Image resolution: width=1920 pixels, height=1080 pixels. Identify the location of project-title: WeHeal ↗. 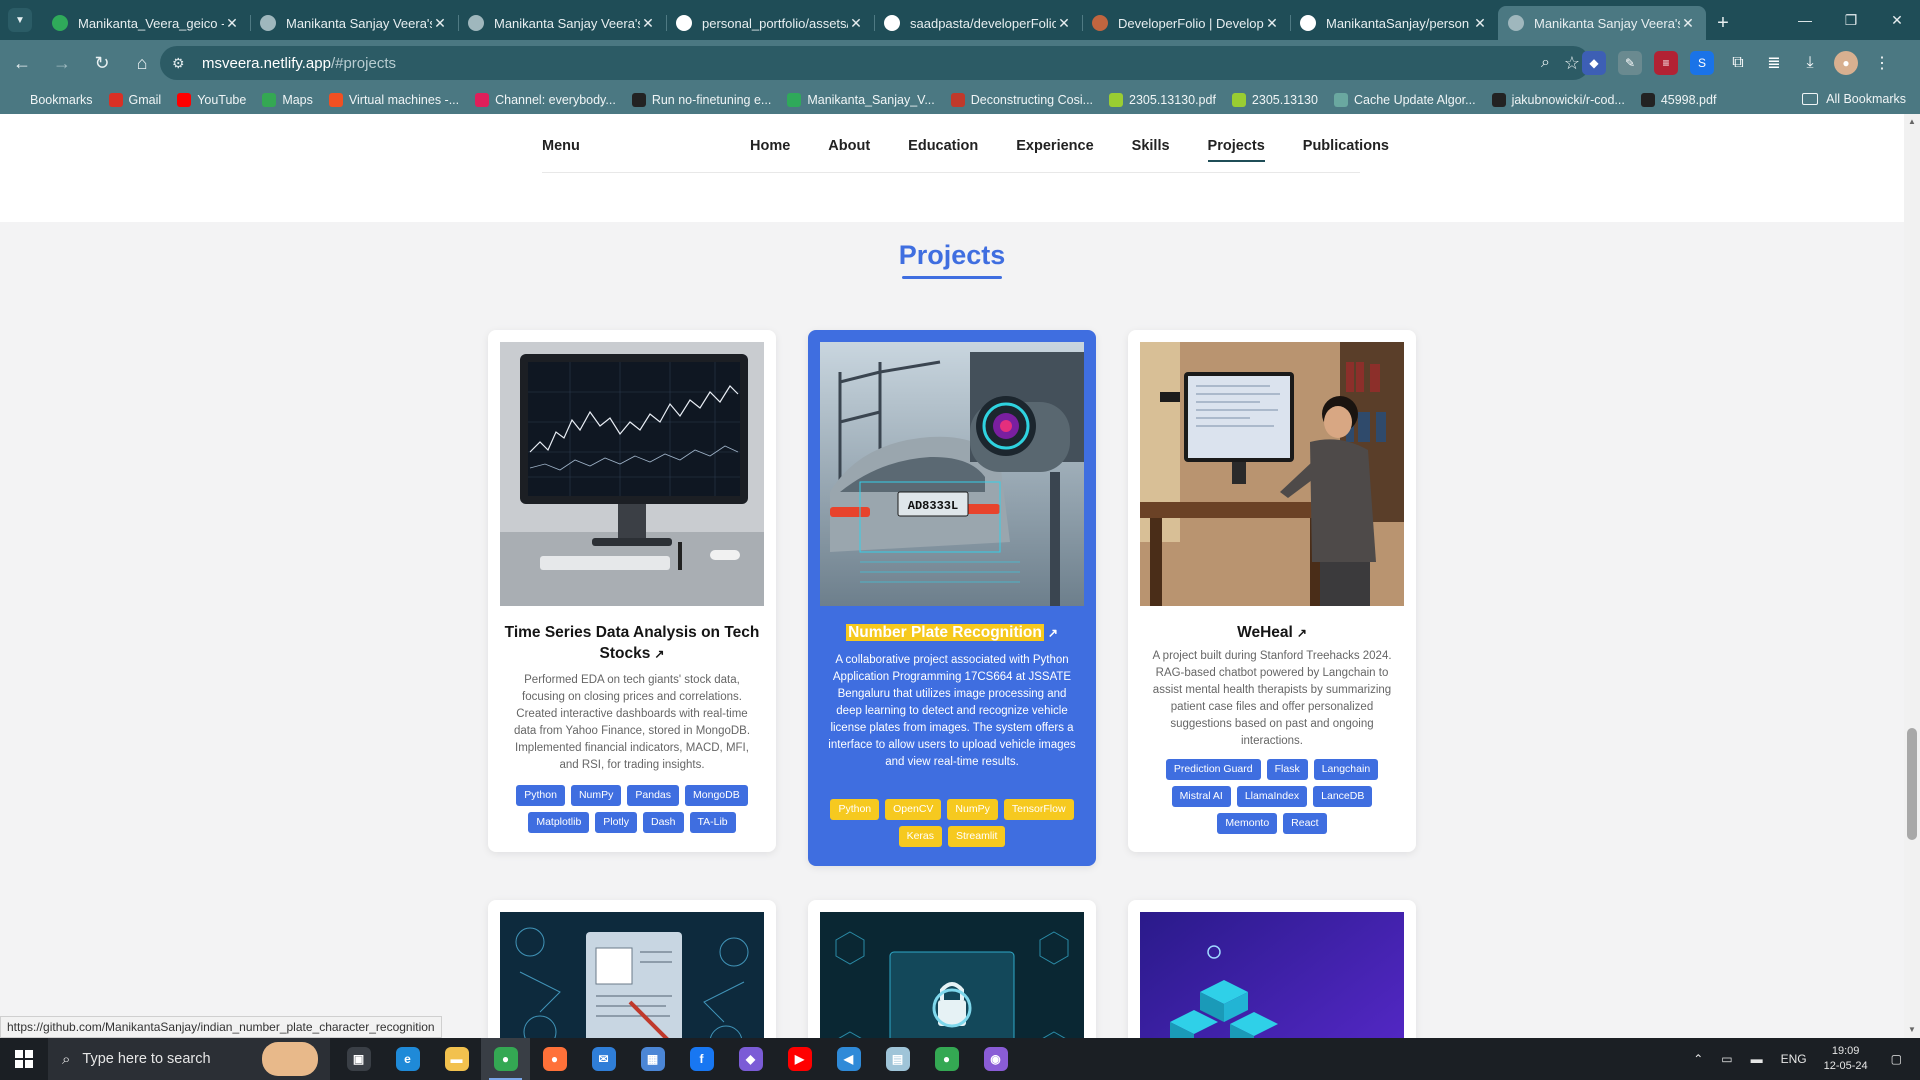
(1272, 633).